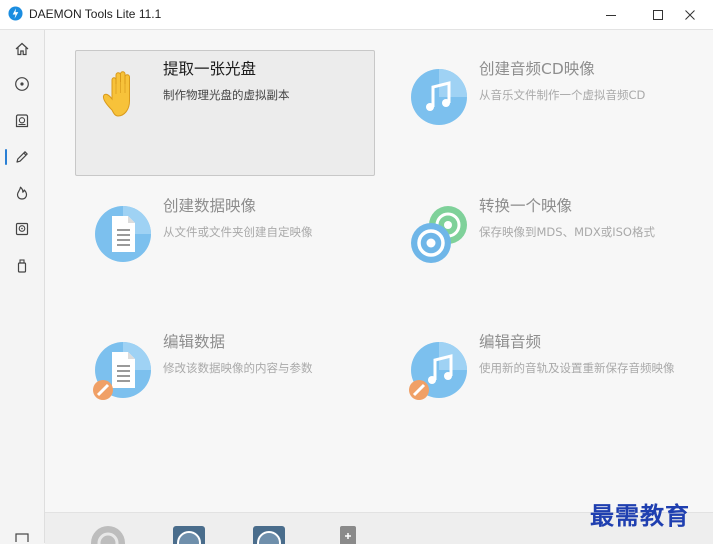  What do you see at coordinates (123, 234) in the screenshot?
I see `document-disc-icon` at bounding box center [123, 234].